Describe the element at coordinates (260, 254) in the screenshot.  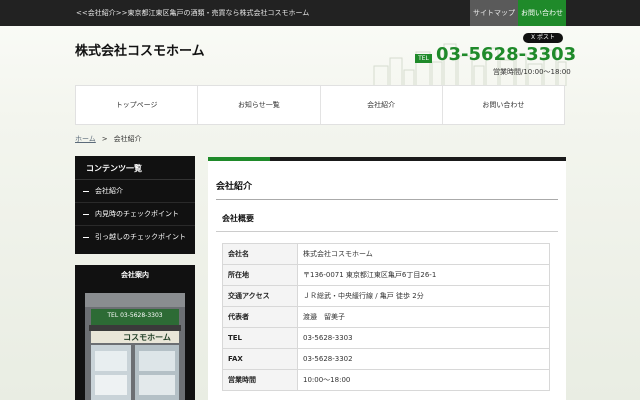
I see `table-key: 会社名` at that location.